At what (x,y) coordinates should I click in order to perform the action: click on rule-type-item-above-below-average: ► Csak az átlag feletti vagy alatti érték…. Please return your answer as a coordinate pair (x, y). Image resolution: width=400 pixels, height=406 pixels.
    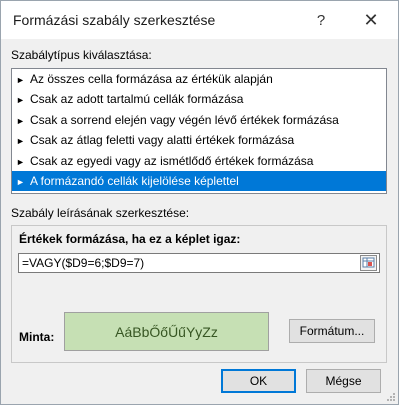
    Looking at the image, I should click on (199, 140).